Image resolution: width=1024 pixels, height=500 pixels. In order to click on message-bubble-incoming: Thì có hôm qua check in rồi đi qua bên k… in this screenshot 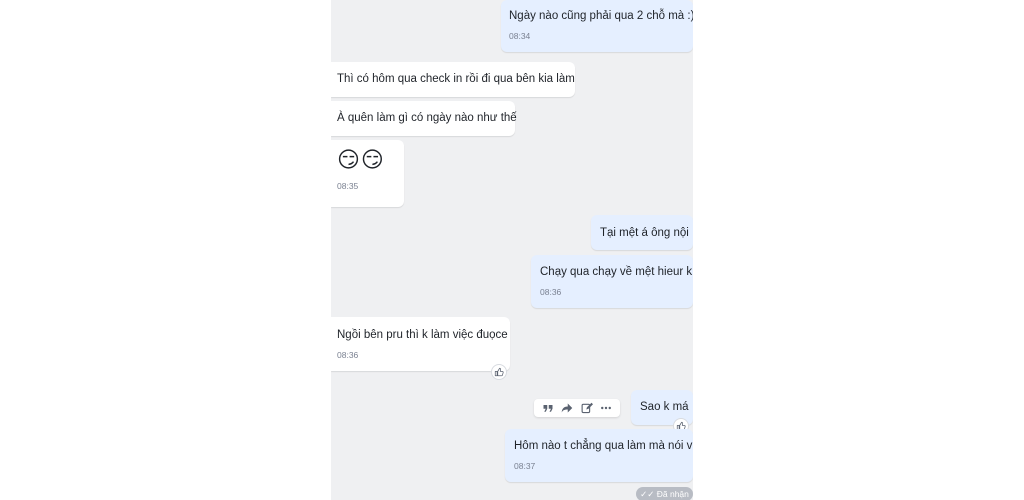, I will do `click(453, 79)`.